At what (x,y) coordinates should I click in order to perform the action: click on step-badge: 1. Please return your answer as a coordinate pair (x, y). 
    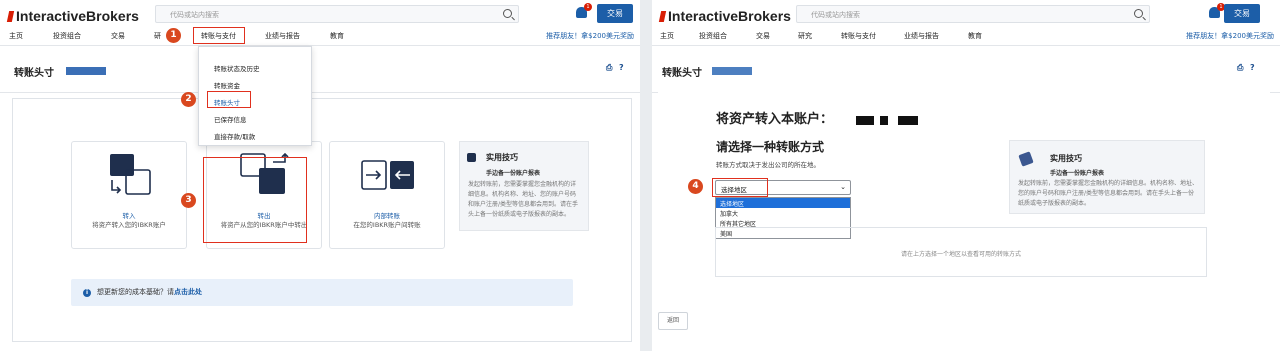
    Looking at the image, I should click on (173, 35).